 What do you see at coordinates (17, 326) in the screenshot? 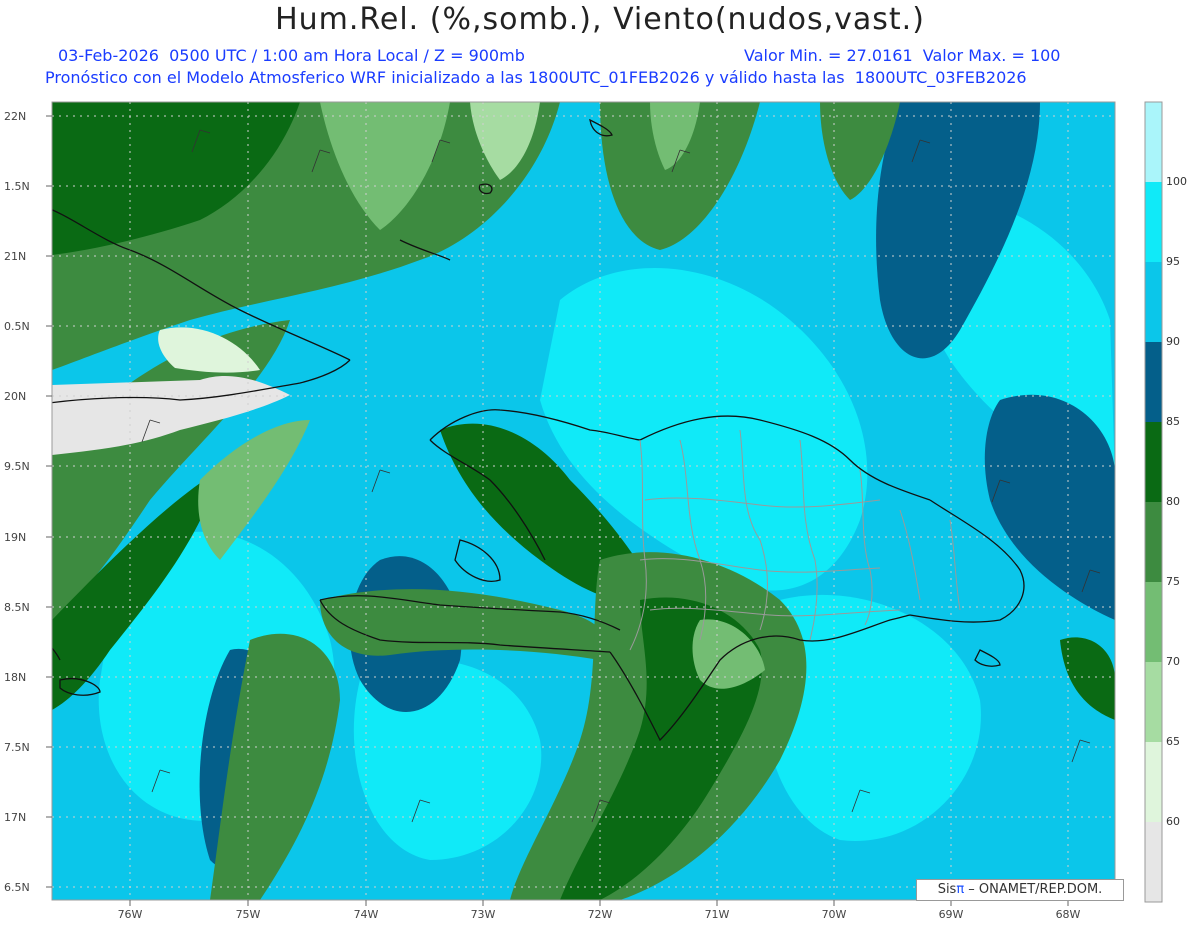
I see `lat-label: 0.5N` at bounding box center [17, 326].